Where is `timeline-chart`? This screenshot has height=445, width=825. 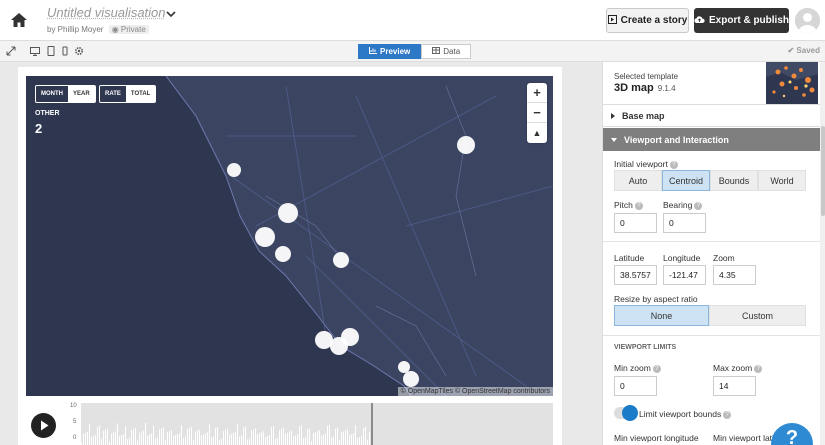 timeline-chart is located at coordinates (317, 424).